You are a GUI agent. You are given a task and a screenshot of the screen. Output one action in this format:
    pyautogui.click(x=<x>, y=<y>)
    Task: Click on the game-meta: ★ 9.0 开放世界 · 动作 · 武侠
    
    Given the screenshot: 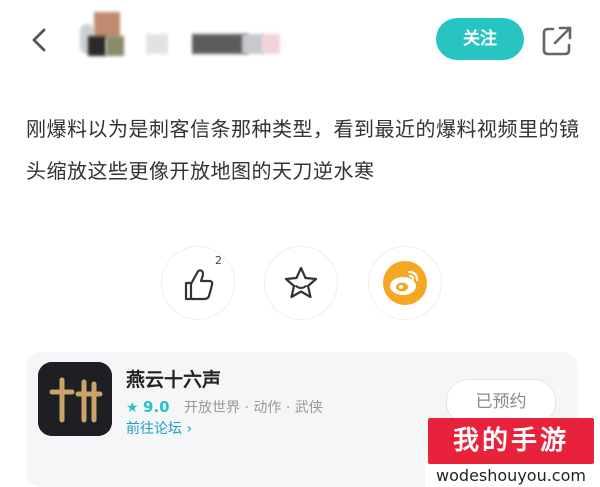 What is the action you would take?
    pyautogui.click(x=224, y=407)
    